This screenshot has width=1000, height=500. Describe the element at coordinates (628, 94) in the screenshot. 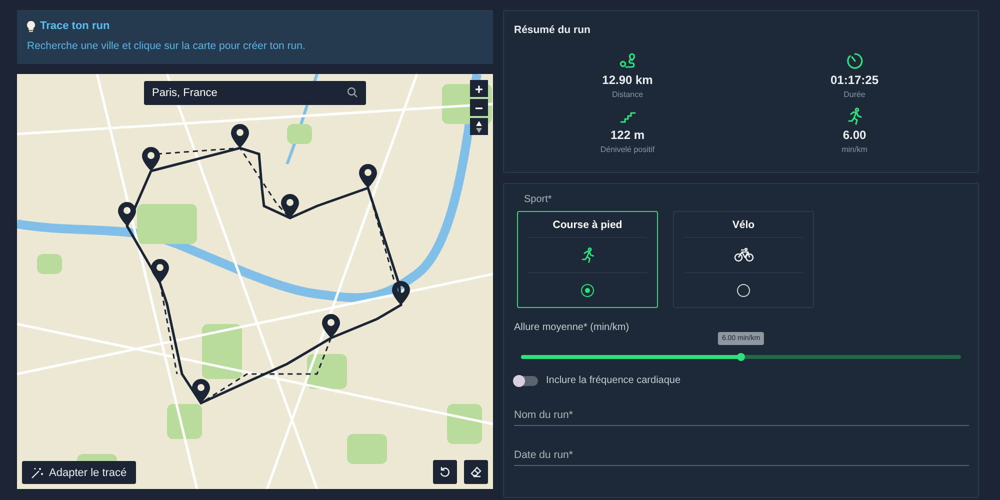

I see `stat-label: Distance` at that location.